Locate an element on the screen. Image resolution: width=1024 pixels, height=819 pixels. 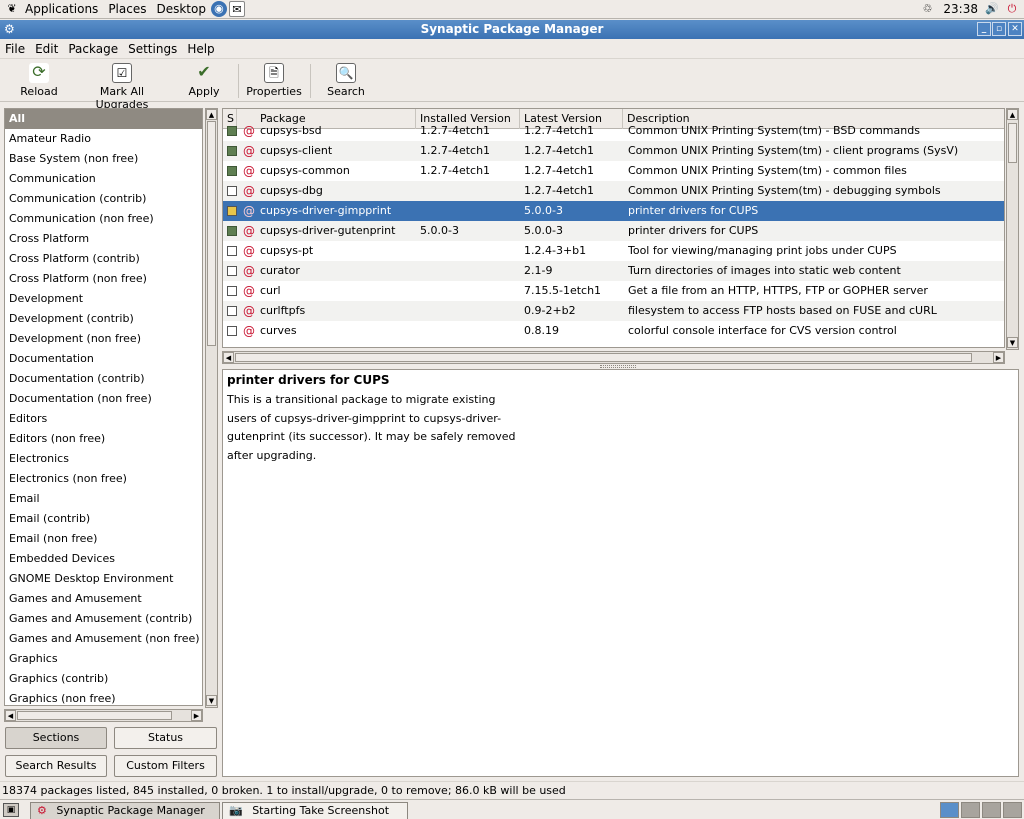
section-item: Communication is located at coordinates (103, 179).